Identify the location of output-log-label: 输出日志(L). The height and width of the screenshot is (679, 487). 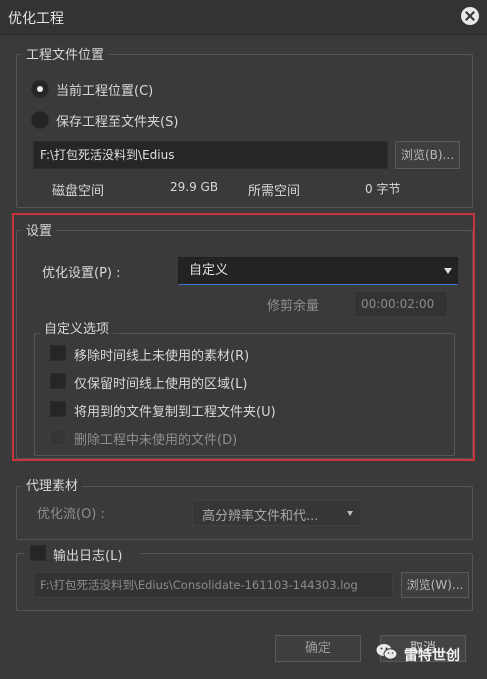
(88, 556).